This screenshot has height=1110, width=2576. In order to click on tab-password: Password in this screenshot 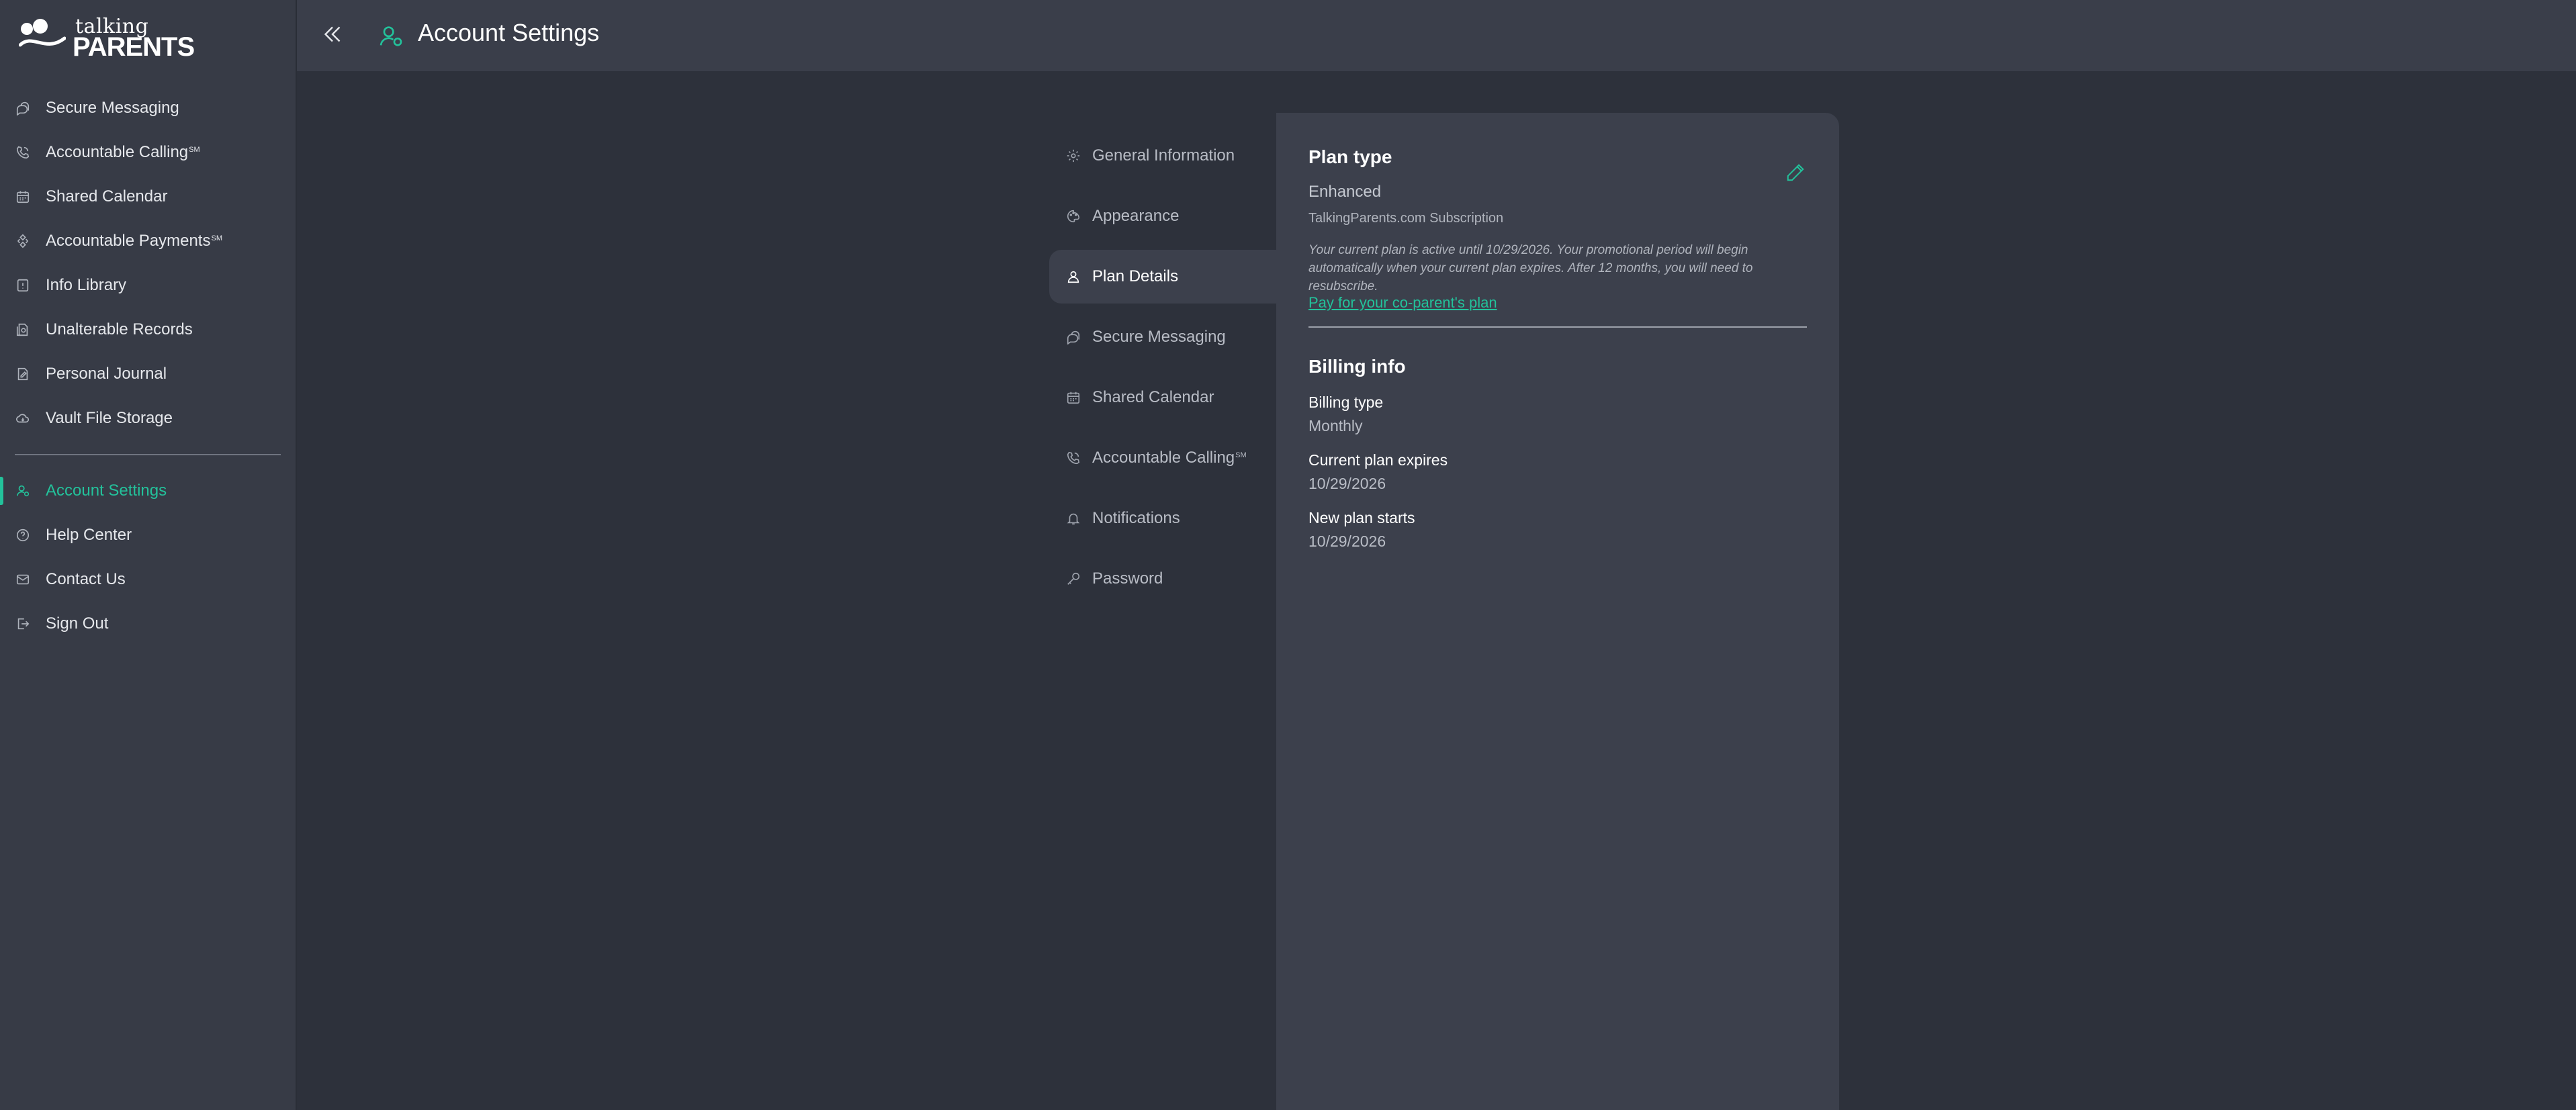, I will do `click(1163, 579)`.